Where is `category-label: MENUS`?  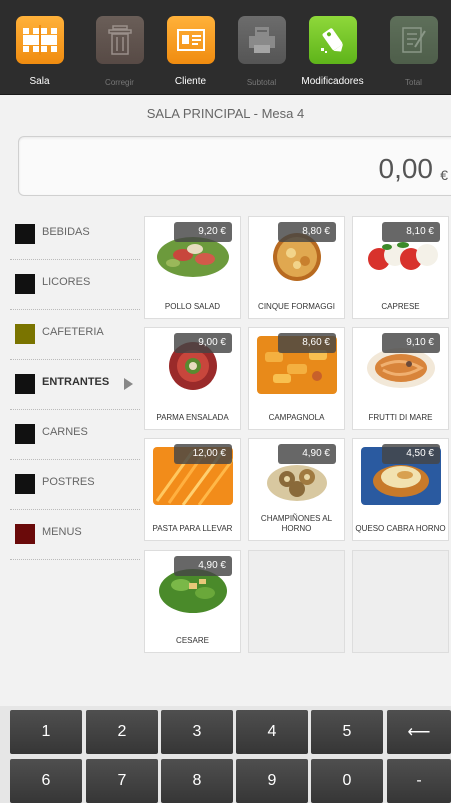 category-label: MENUS is located at coordinates (62, 532).